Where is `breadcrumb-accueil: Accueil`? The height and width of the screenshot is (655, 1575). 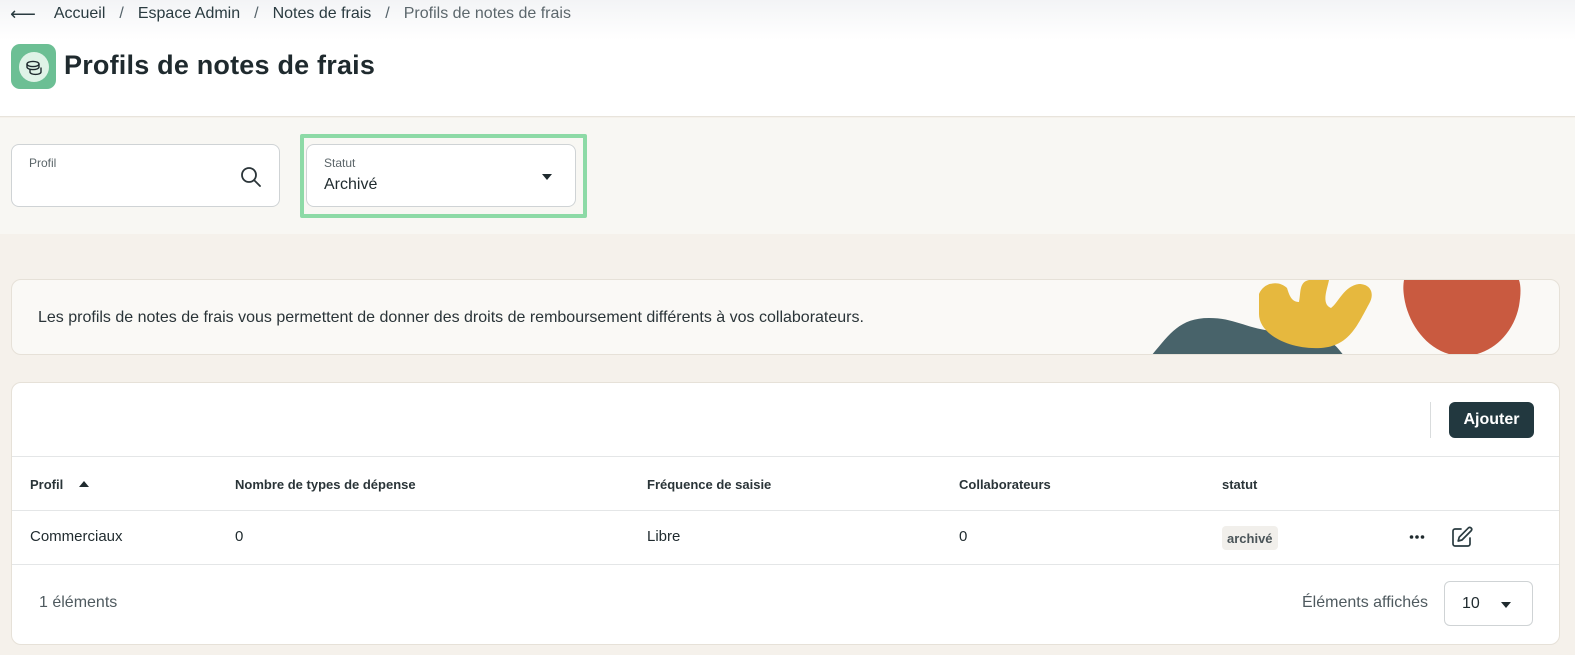
breadcrumb-accueil: Accueil is located at coordinates (80, 14).